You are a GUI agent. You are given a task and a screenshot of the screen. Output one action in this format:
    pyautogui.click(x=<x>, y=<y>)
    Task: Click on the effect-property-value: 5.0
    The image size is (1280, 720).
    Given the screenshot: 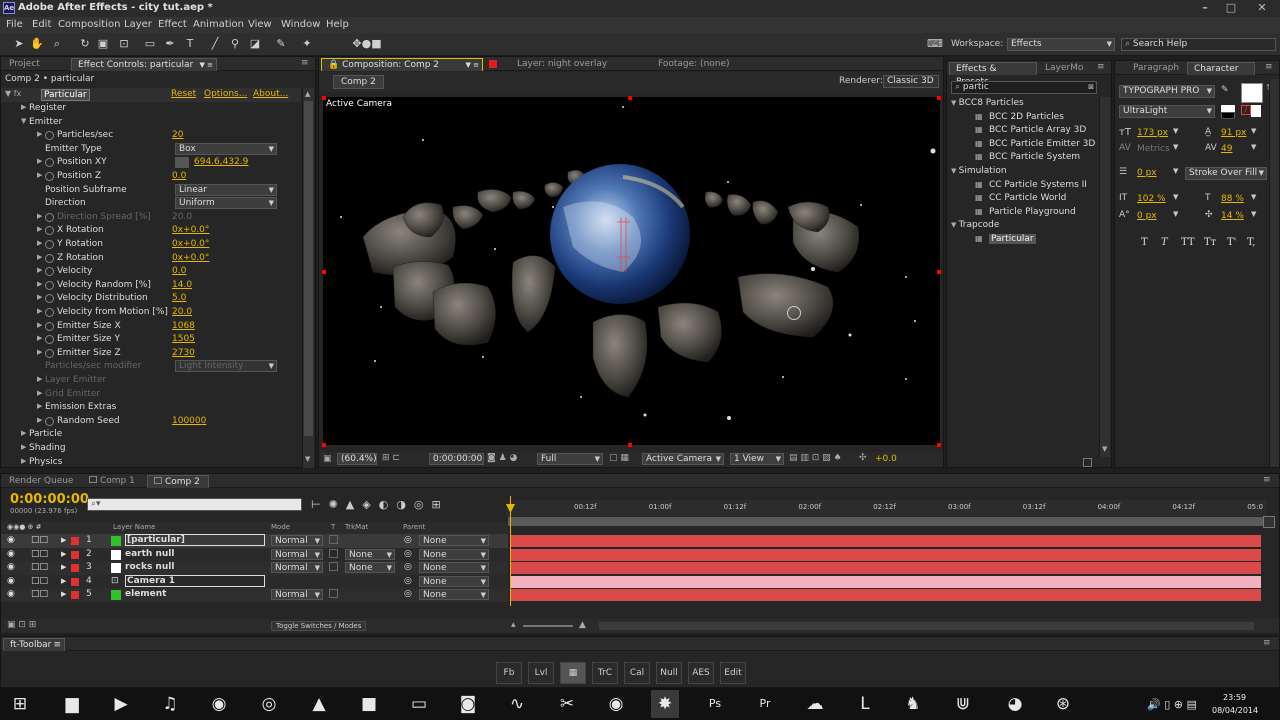 What is the action you would take?
    pyautogui.click(x=179, y=298)
    